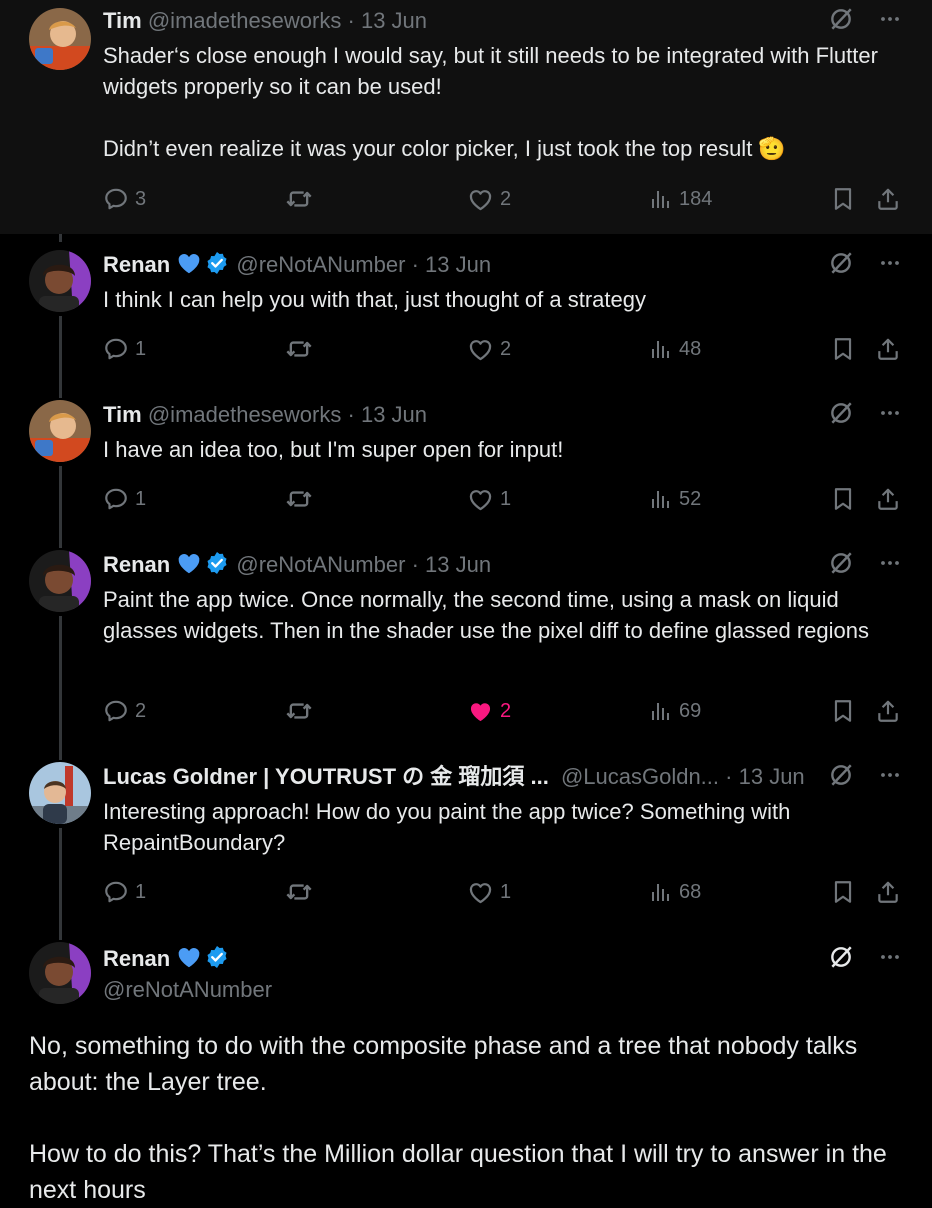  I want to click on tweet-header: Renan @reNotANumber · 13 Jun, so click(297, 565).